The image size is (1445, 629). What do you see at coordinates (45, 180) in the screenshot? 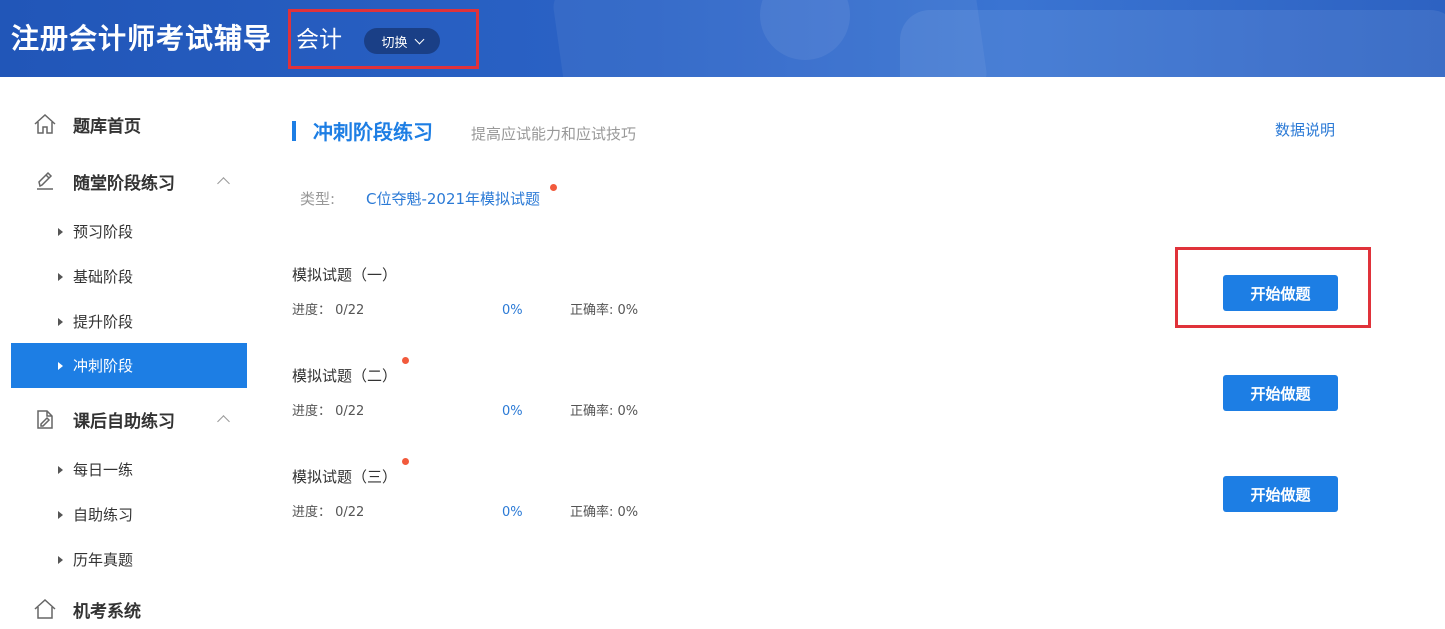
I see `pen-paper-icon` at bounding box center [45, 180].